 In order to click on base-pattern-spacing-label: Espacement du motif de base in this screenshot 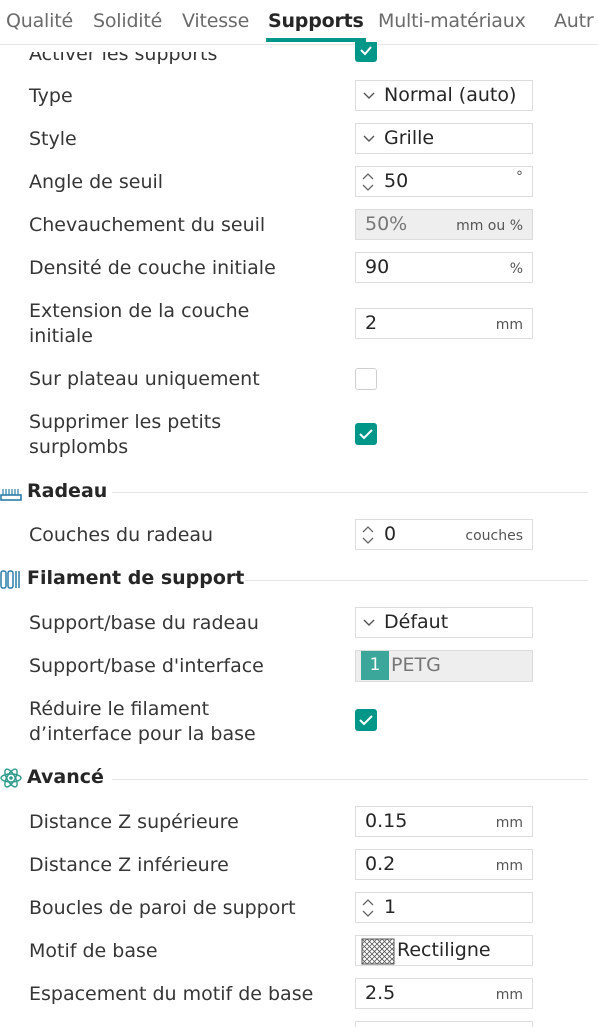, I will do `click(171, 994)`.